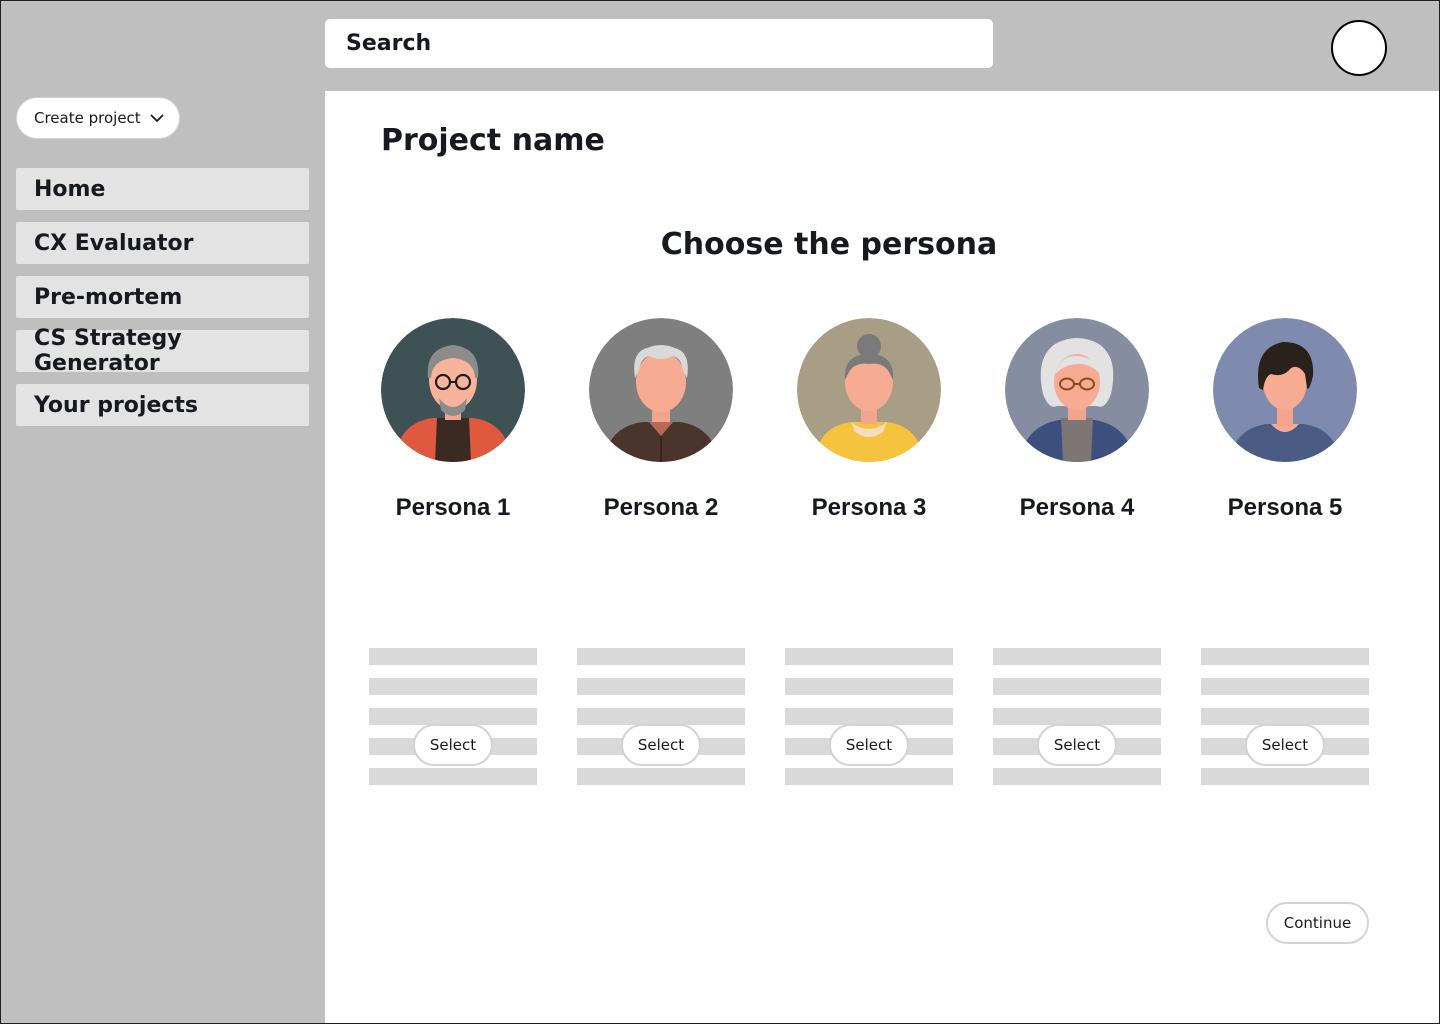 The image size is (1440, 1024). Describe the element at coordinates (661, 507) in the screenshot. I see `persona-name: Persona 2` at that location.